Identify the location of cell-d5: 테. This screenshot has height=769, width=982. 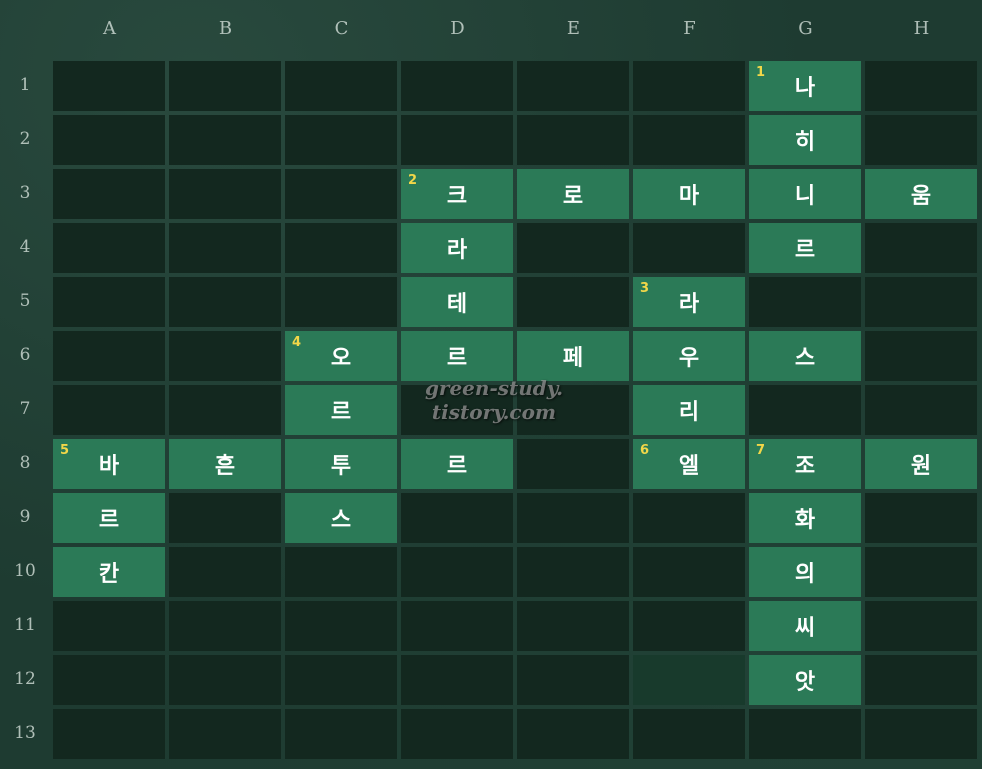
(457, 302).